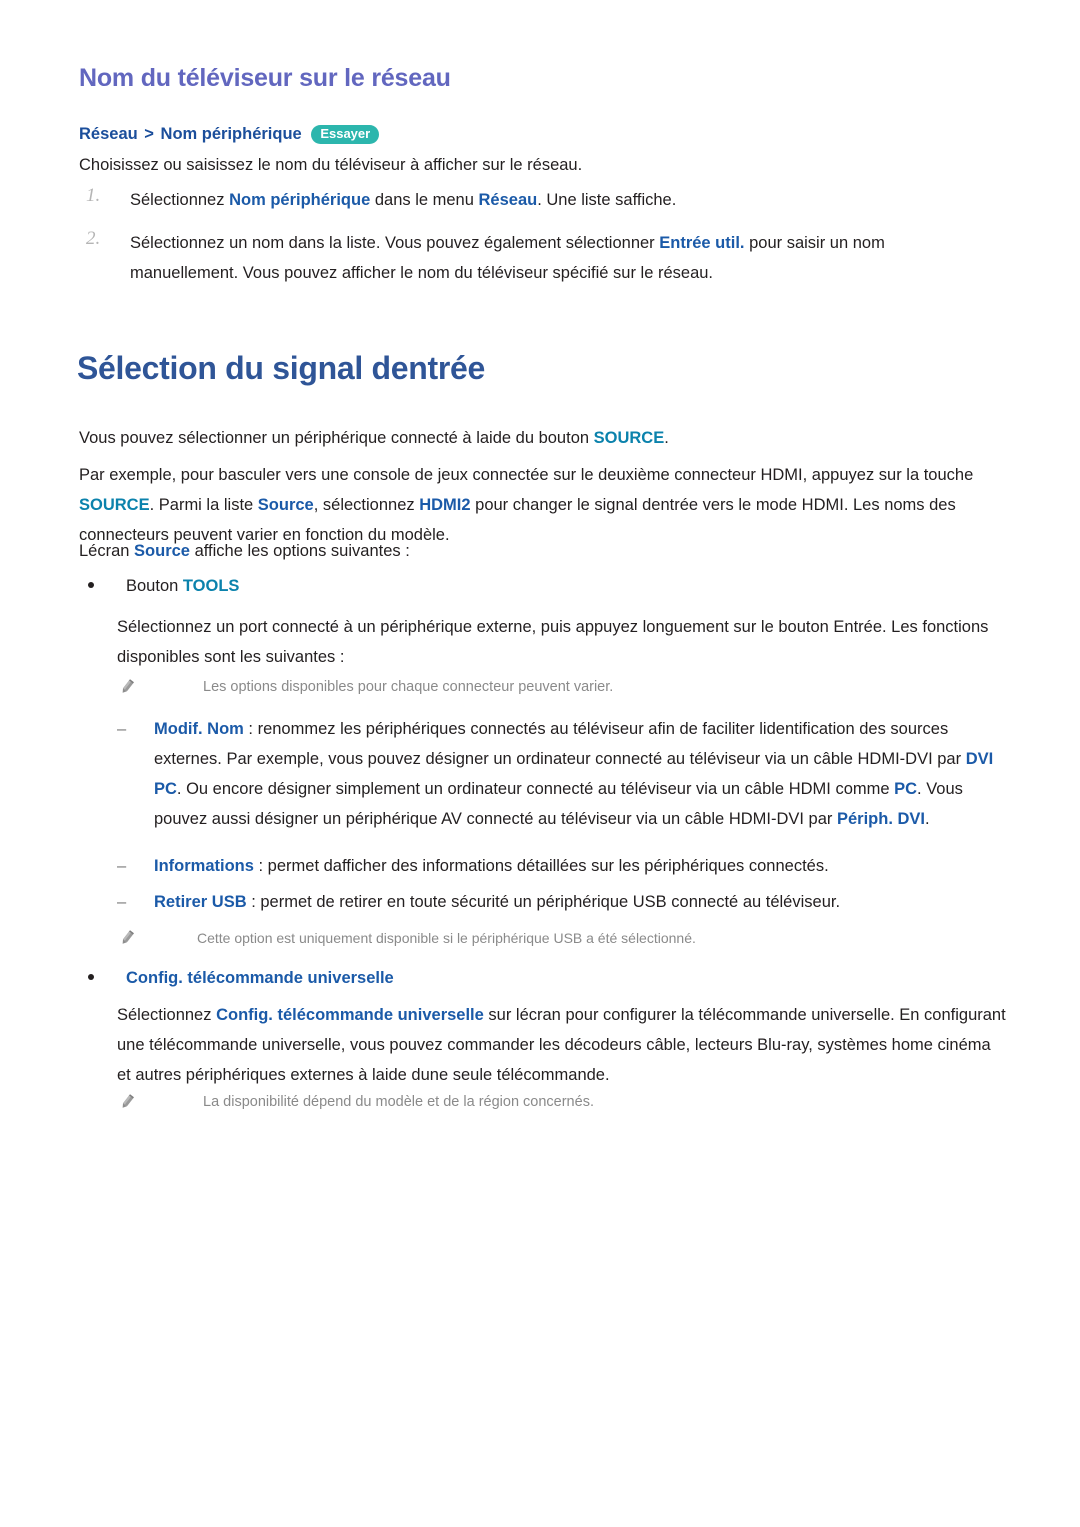  Describe the element at coordinates (366, 505) in the screenshot. I see `text-run: , sélectionnez` at that location.